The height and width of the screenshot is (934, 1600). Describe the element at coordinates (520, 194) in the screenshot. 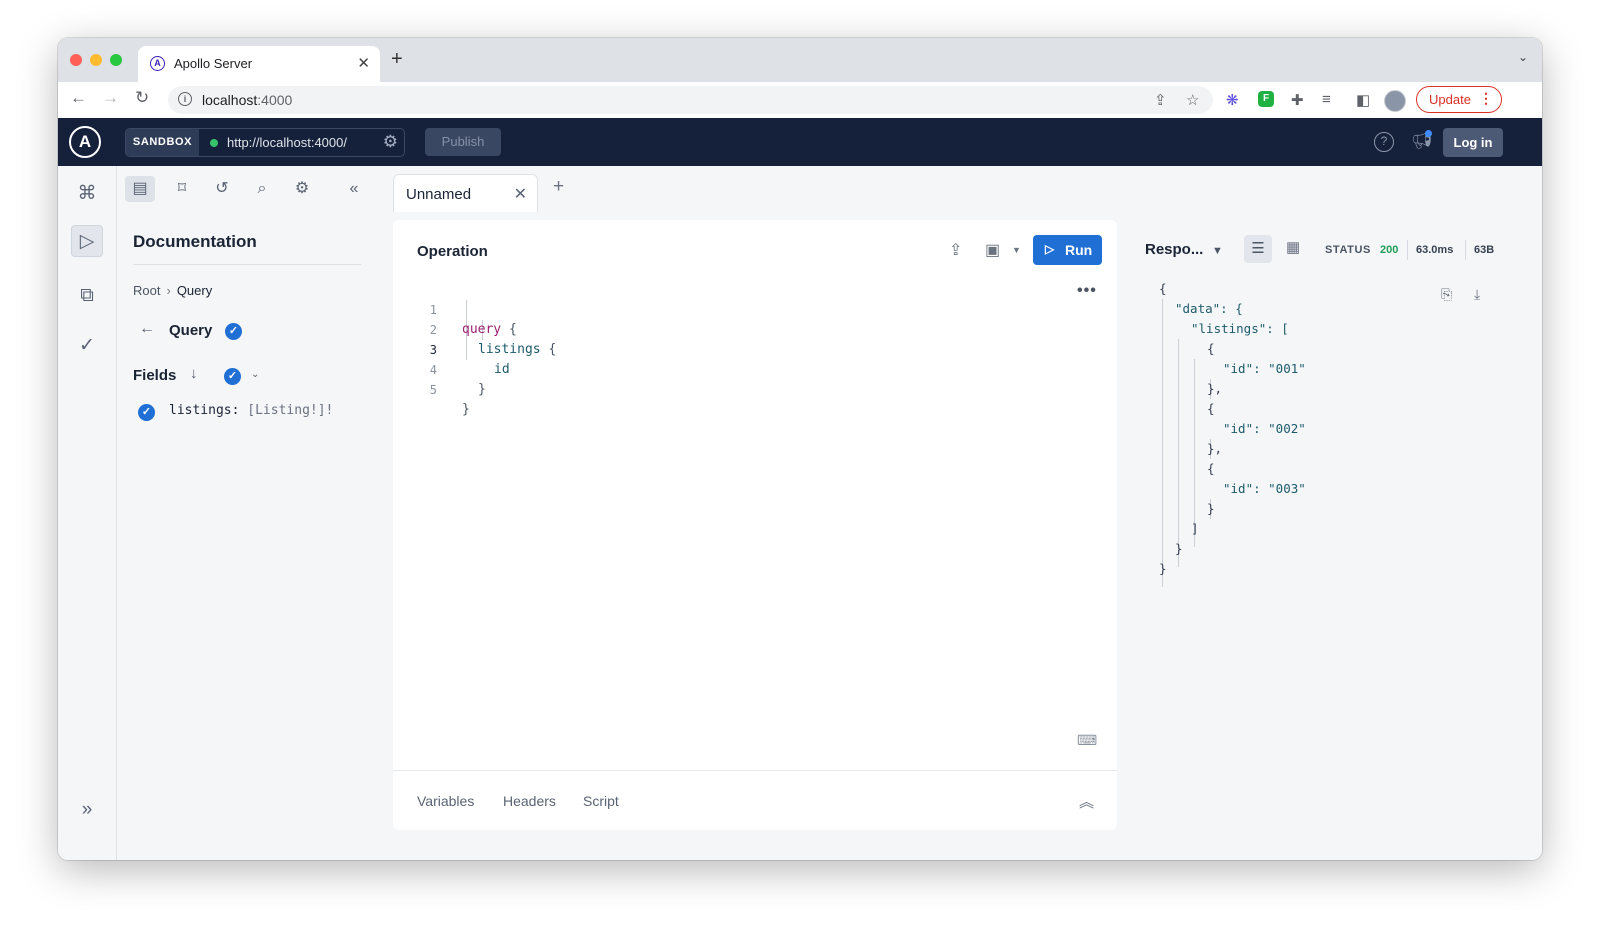

I see `close-tab-icon: ✕` at that location.